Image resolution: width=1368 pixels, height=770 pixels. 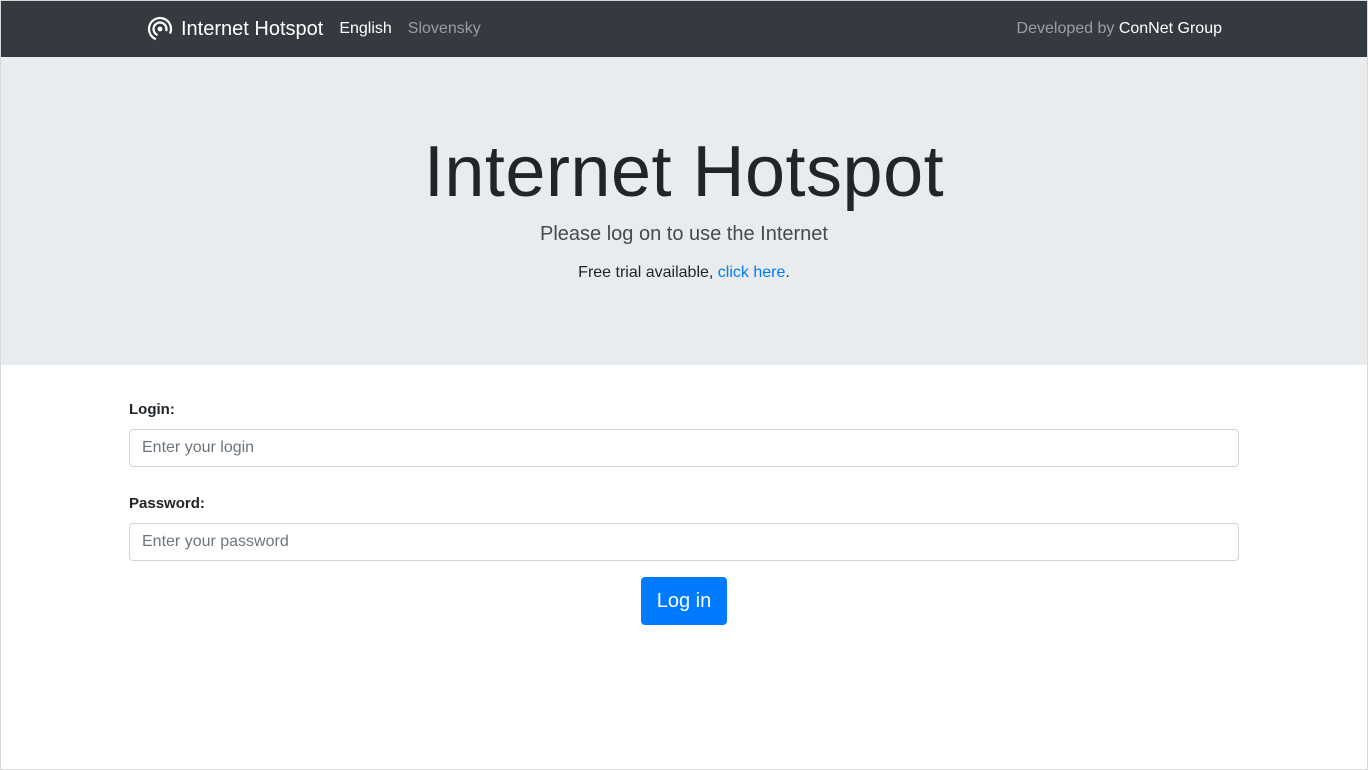 I want to click on language-english-link: English, so click(x=365, y=29).